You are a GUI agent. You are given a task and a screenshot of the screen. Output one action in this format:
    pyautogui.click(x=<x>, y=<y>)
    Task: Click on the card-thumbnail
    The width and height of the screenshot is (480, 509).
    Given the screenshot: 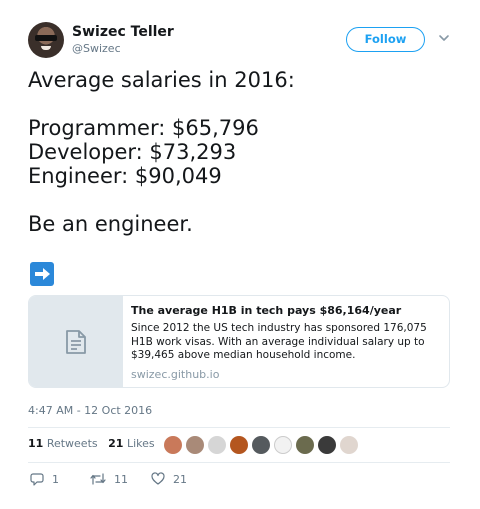 What is the action you would take?
    pyautogui.click(x=76, y=341)
    